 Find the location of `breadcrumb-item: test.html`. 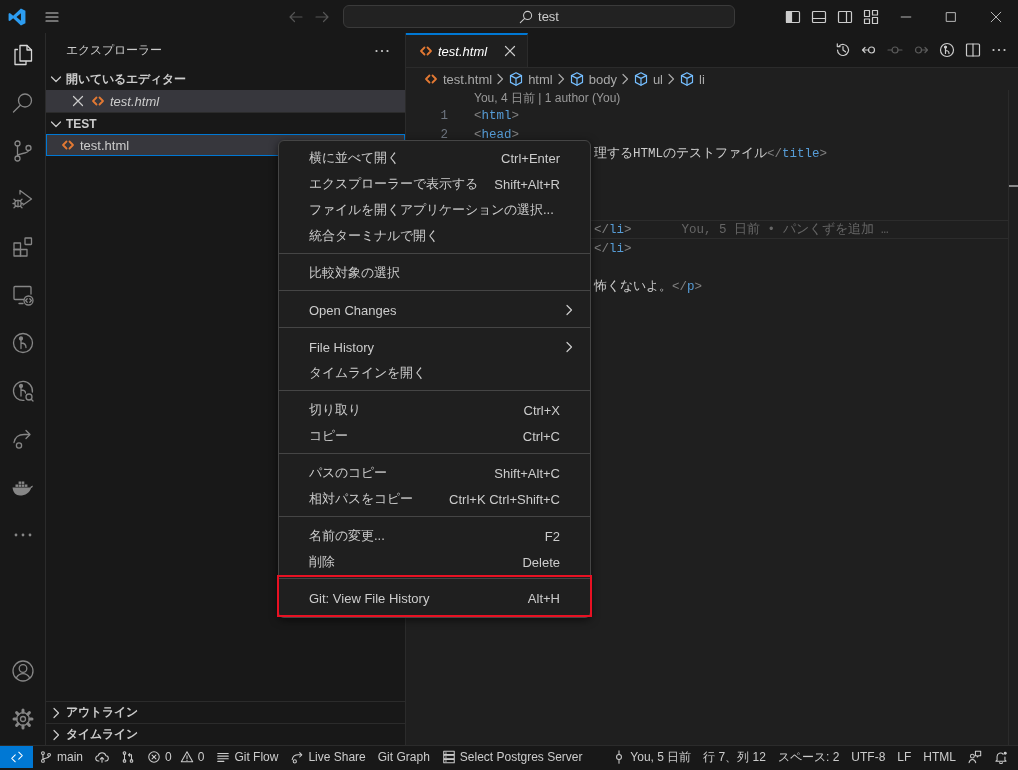

breadcrumb-item: test.html is located at coordinates (458, 79).